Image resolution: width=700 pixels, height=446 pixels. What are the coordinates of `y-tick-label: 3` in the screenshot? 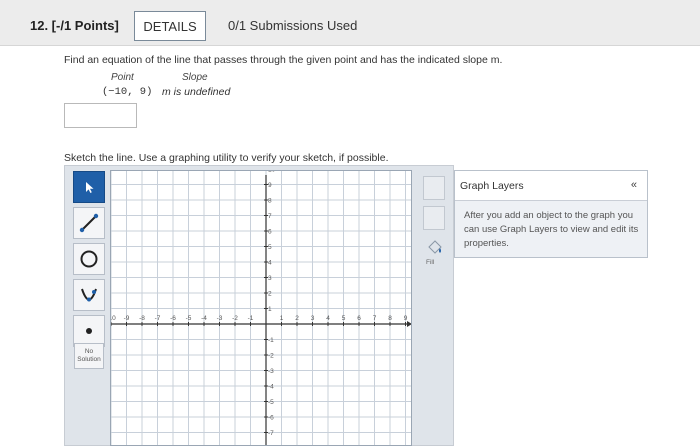 It's located at (270, 278).